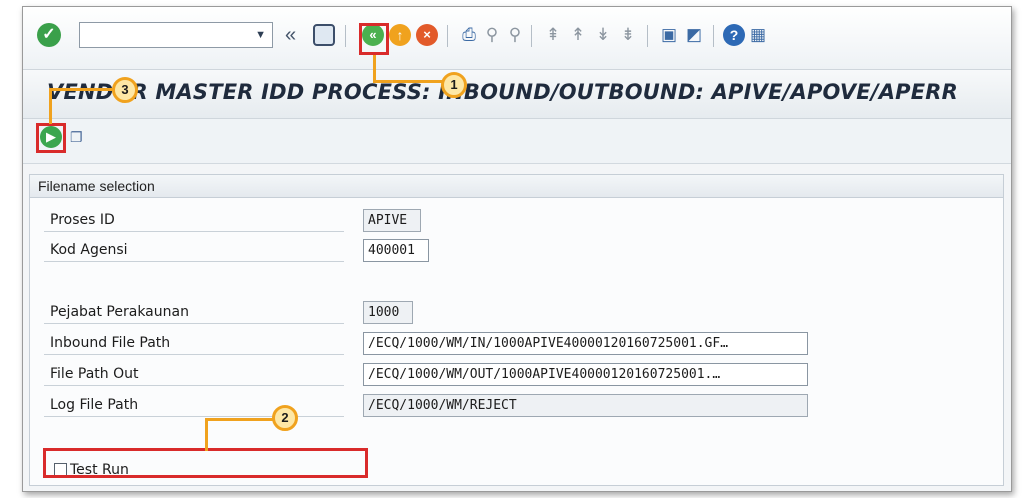  What do you see at coordinates (516, 186) in the screenshot?
I see `group-header: Filename selection` at bounding box center [516, 186].